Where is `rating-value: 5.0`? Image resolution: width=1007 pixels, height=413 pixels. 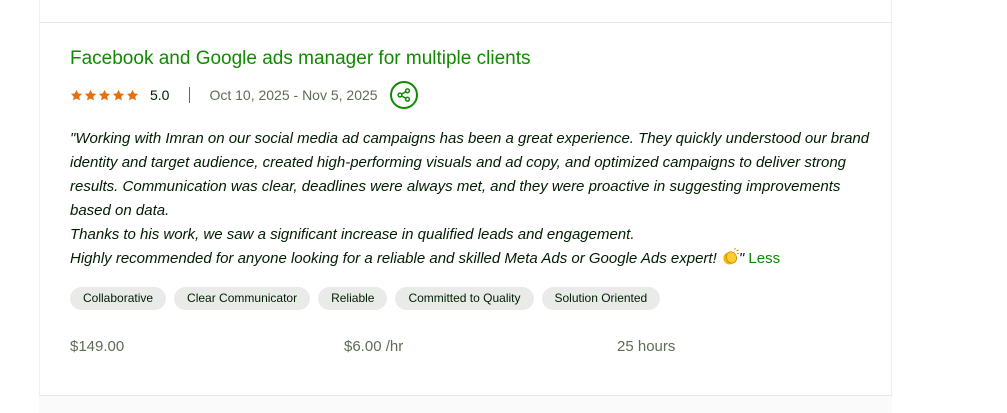
rating-value: 5.0 is located at coordinates (160, 95).